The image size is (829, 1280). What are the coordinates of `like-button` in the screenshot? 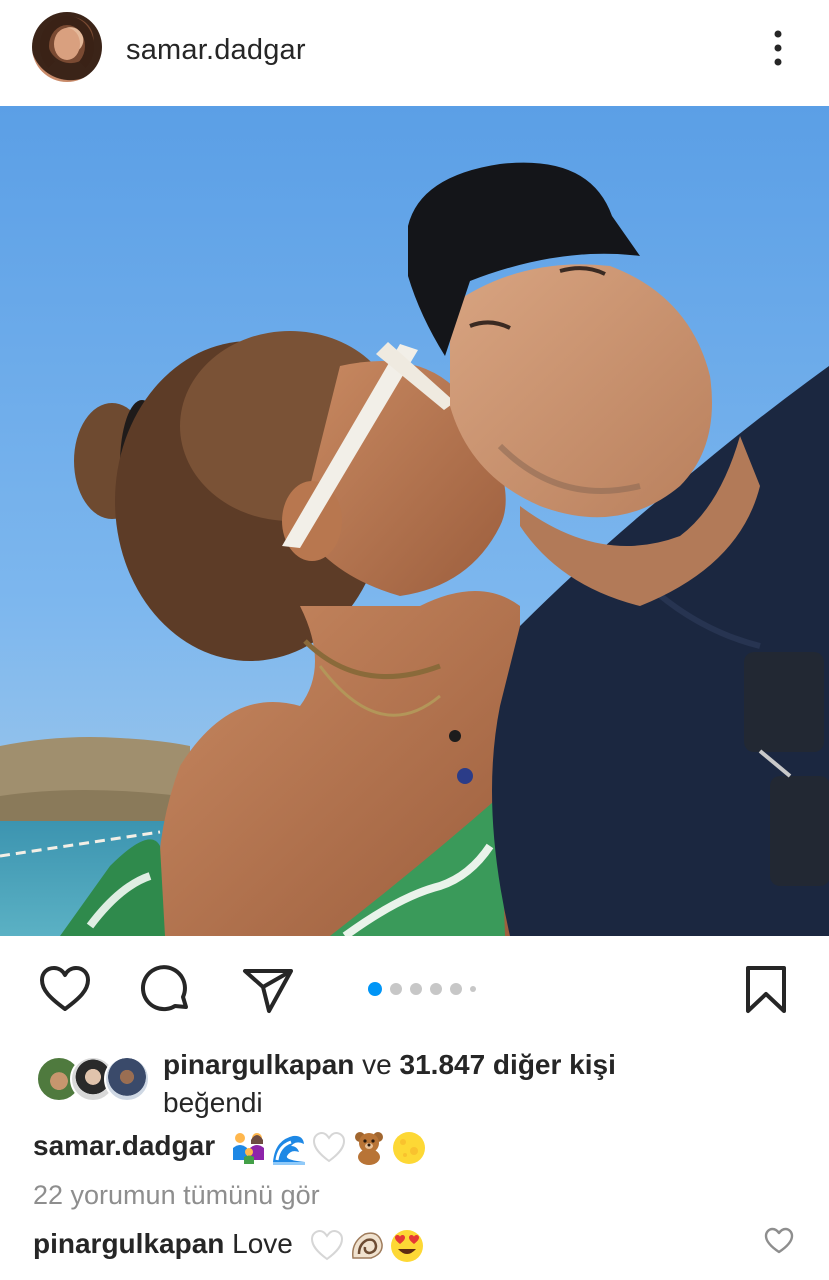 It's located at (65, 990).